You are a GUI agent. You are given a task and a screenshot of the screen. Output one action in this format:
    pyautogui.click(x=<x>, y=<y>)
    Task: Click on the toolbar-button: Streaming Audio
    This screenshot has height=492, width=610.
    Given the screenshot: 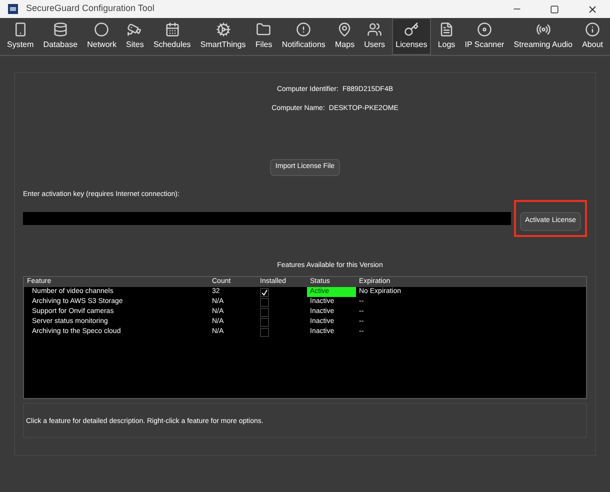 What is the action you would take?
    pyautogui.click(x=543, y=36)
    